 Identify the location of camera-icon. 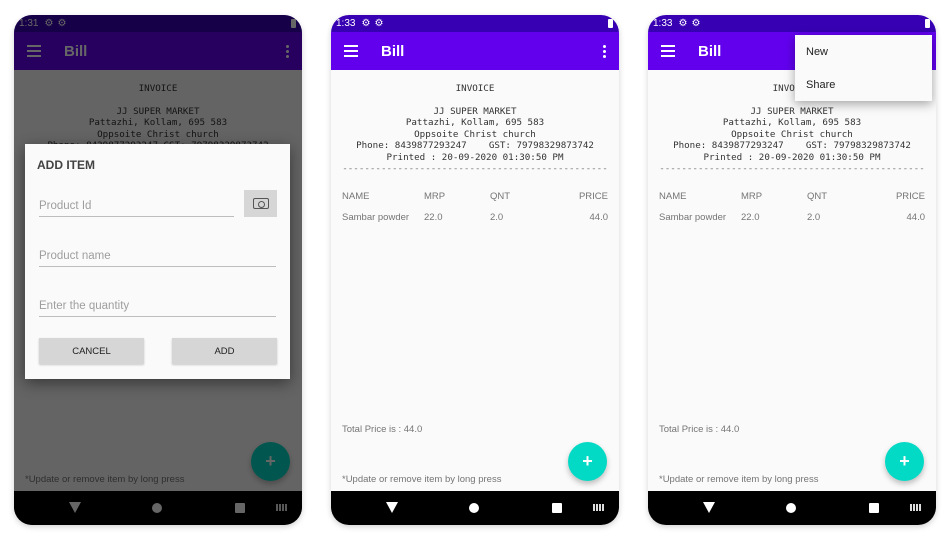
(260, 203).